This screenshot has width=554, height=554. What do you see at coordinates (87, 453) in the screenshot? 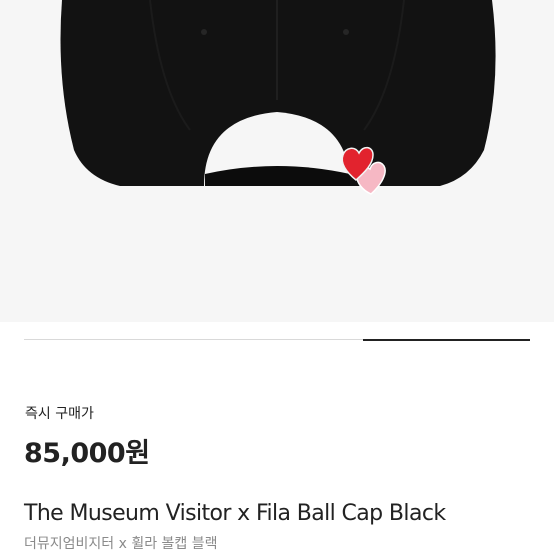
I see `instant-buy-price: 85,000원` at bounding box center [87, 453].